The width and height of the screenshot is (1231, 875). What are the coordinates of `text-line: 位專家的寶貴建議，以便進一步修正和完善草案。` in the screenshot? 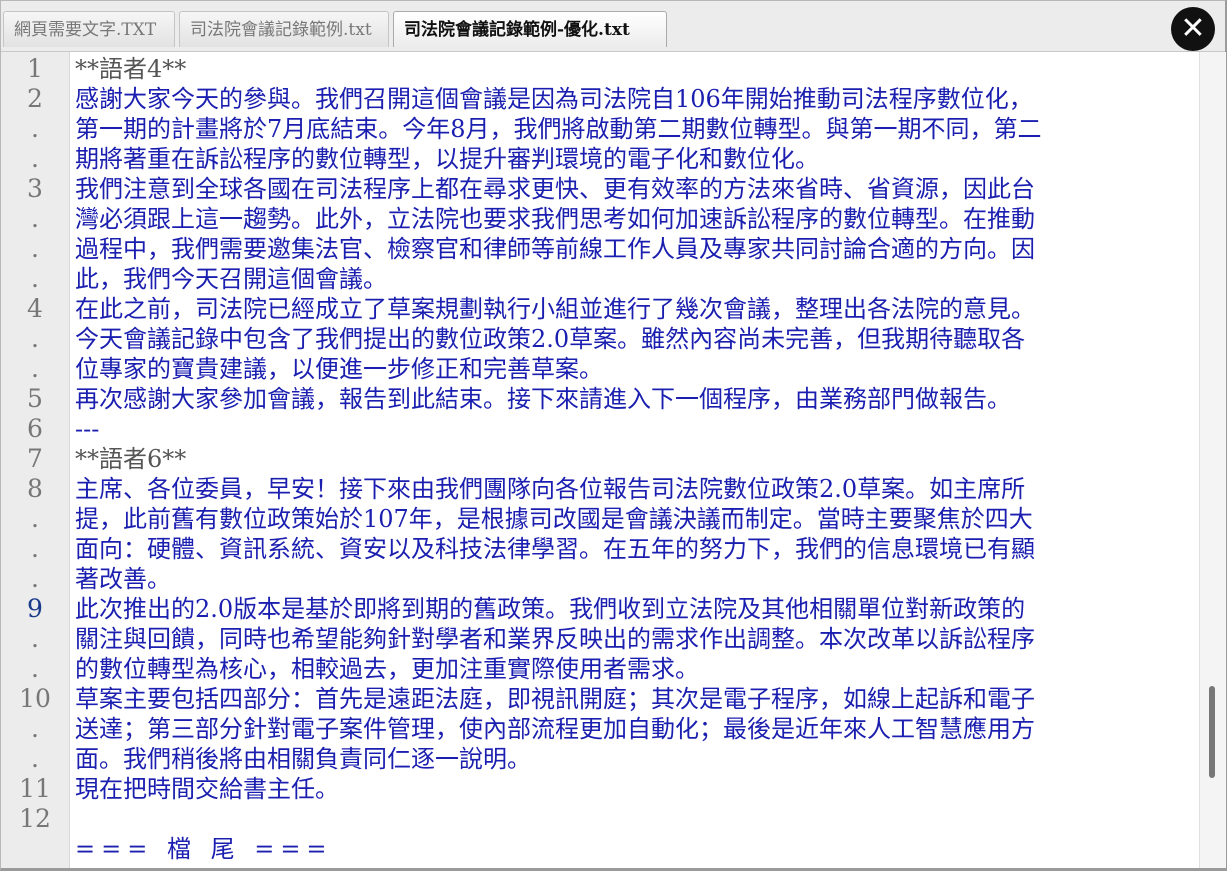 It's located at (339, 369).